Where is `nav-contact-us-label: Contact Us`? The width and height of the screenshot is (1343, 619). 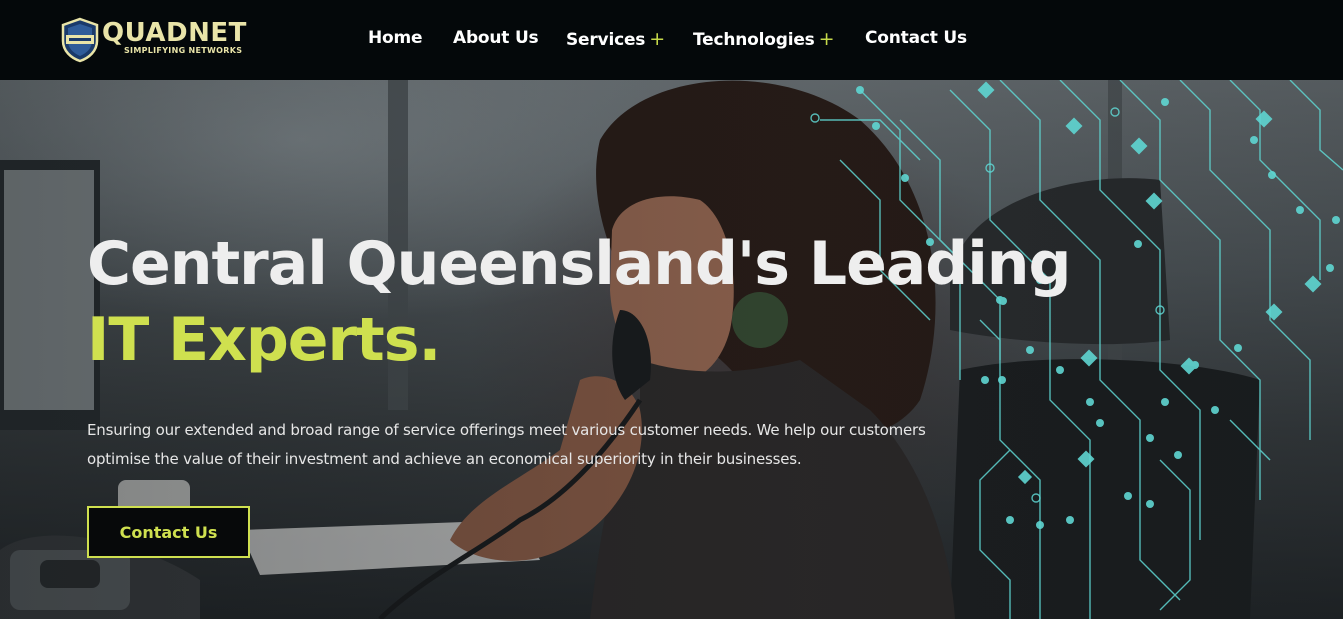
nav-contact-us-label: Contact Us is located at coordinates (916, 38).